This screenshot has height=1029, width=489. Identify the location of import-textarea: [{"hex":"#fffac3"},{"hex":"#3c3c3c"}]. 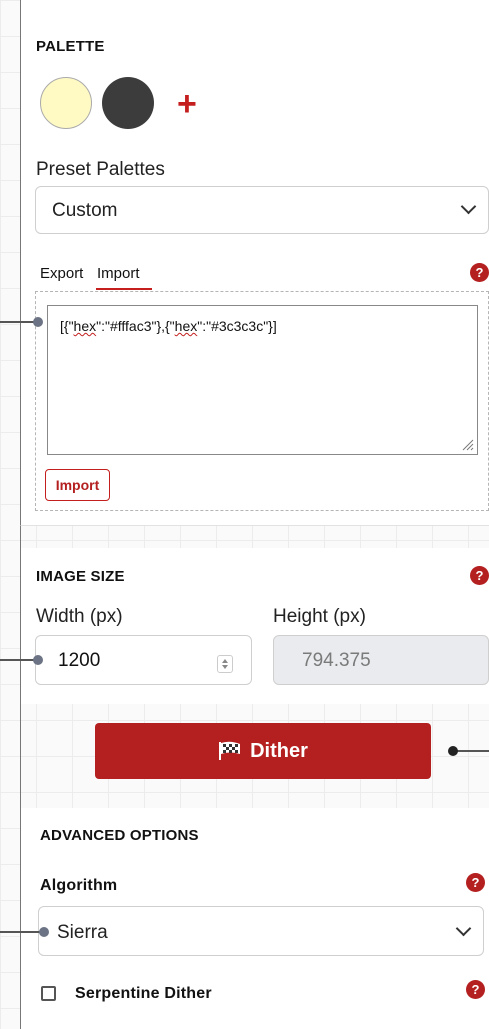
(262, 380).